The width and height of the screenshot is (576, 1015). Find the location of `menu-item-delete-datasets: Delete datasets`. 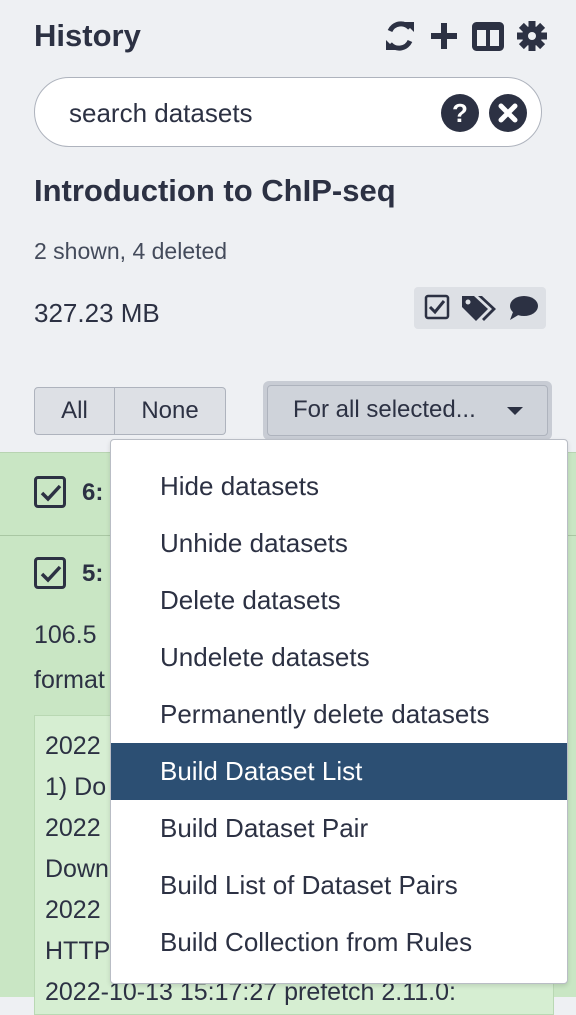

menu-item-delete-datasets: Delete datasets is located at coordinates (339, 600).